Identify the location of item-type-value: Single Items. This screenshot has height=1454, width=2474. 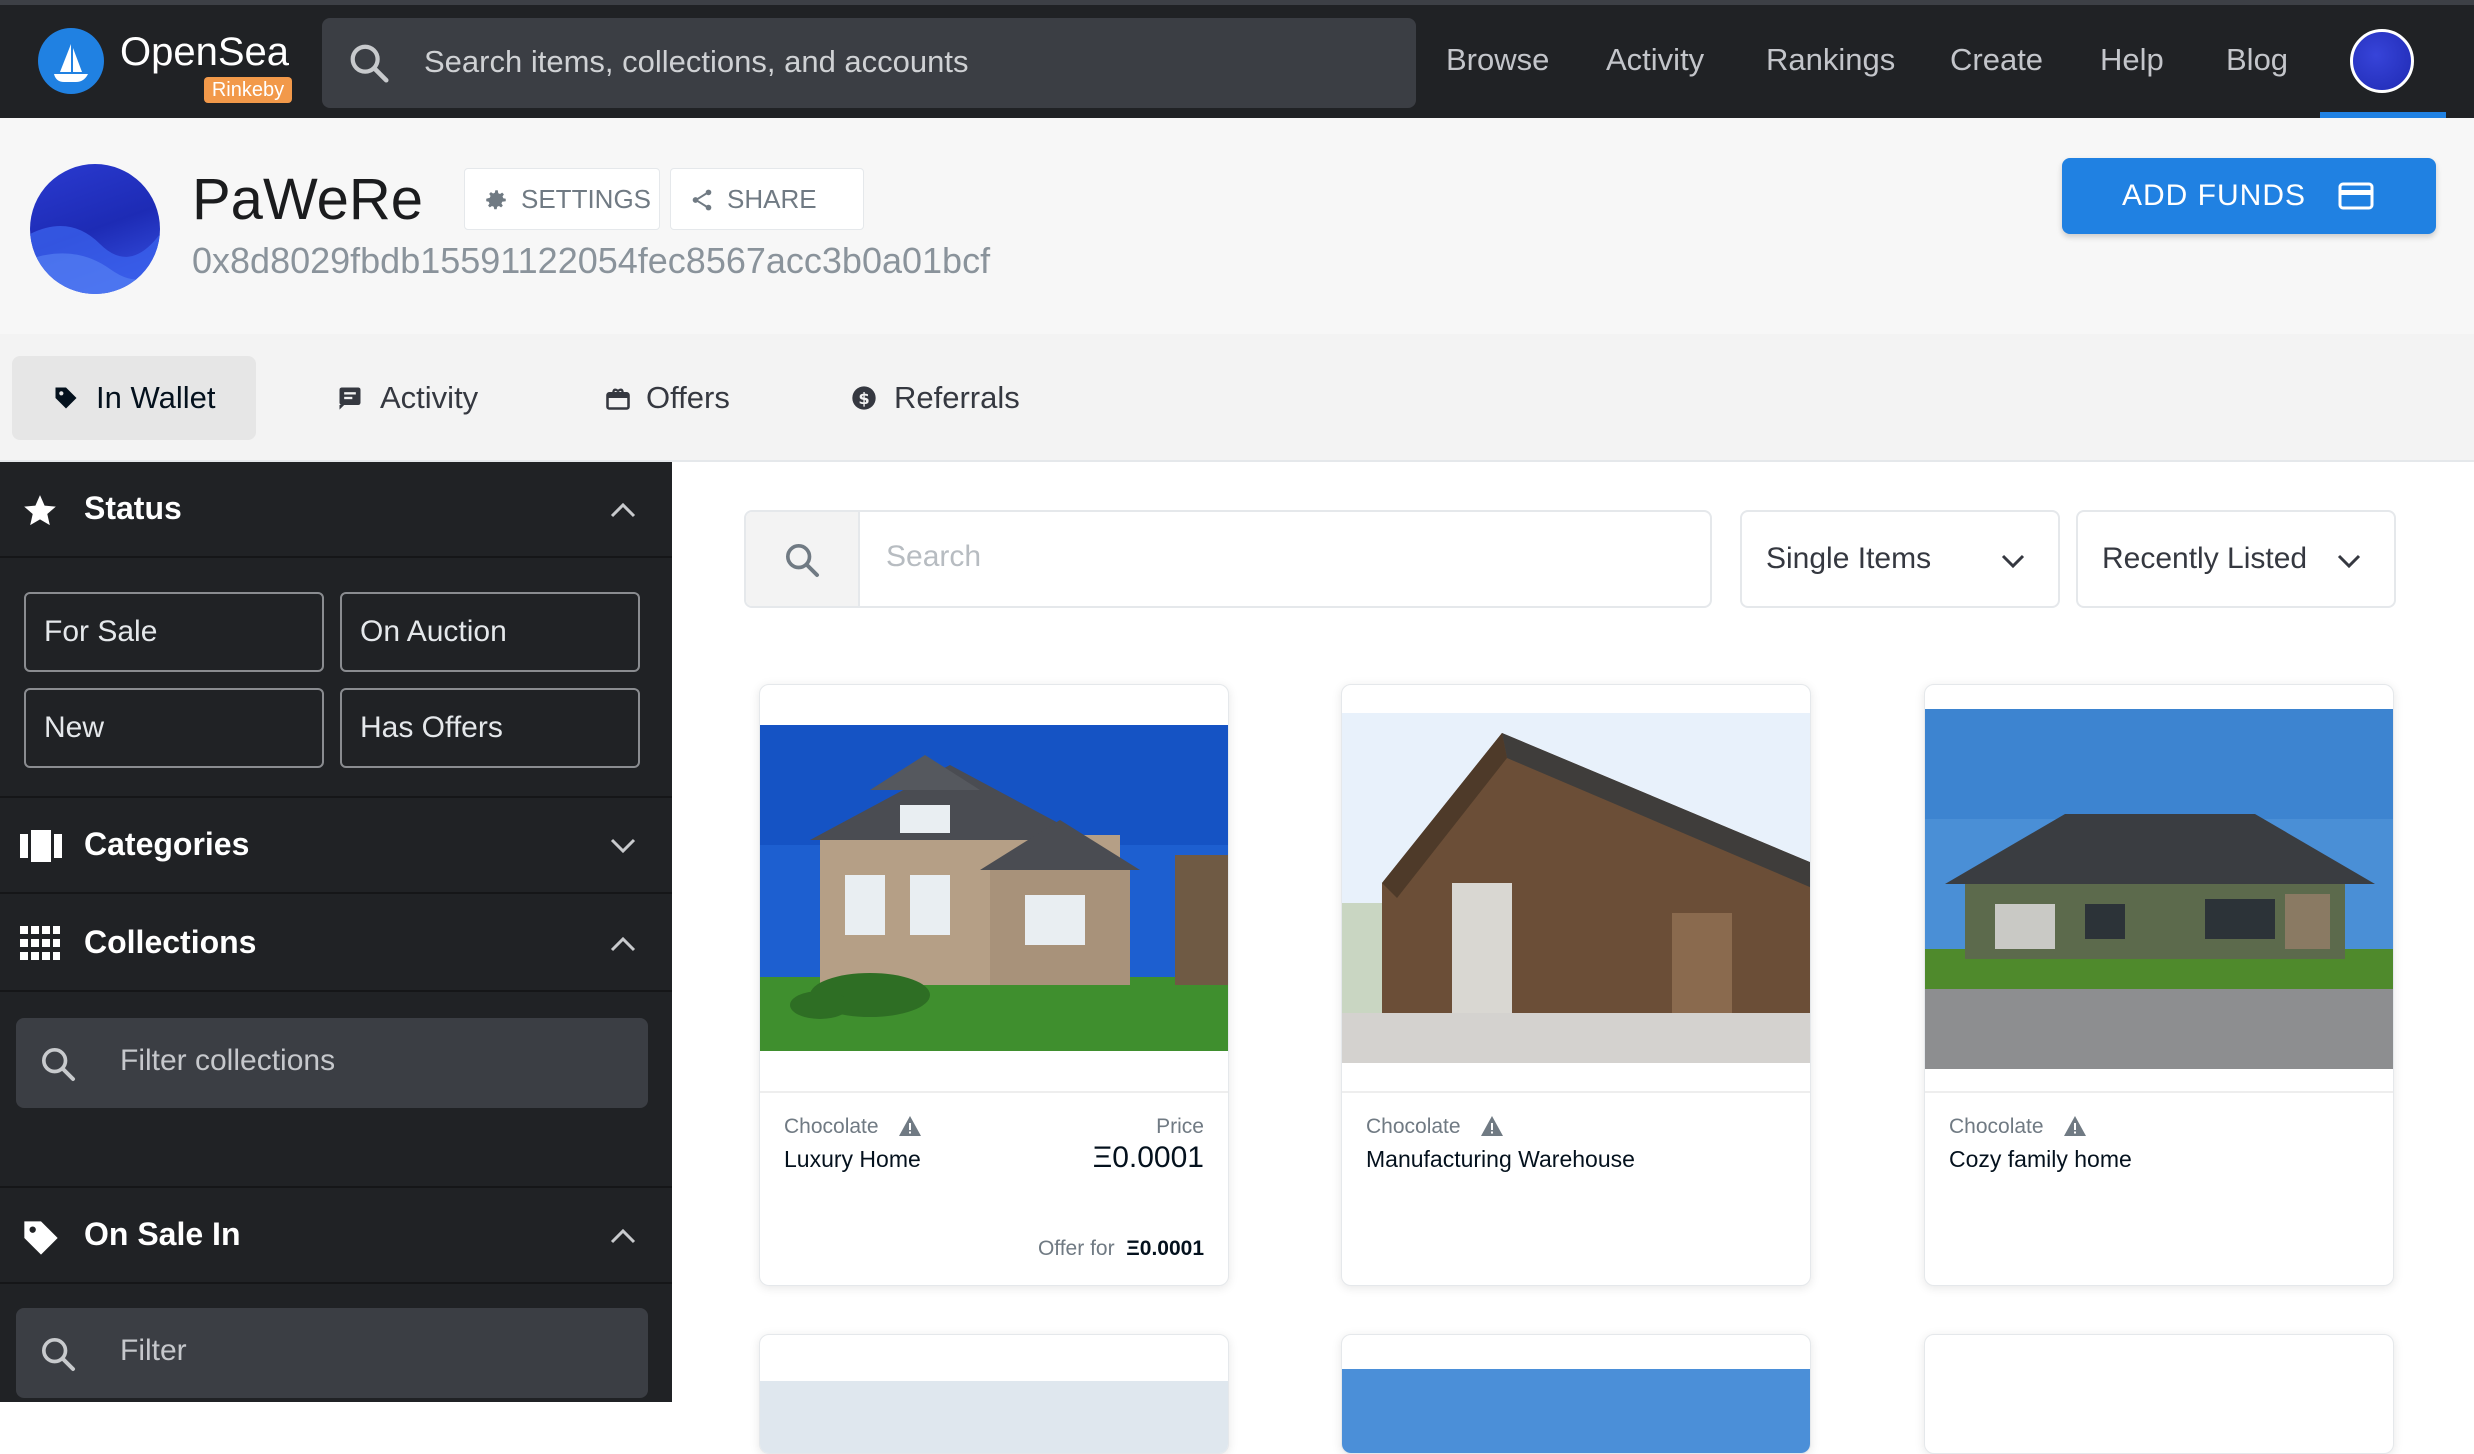
(1849, 558).